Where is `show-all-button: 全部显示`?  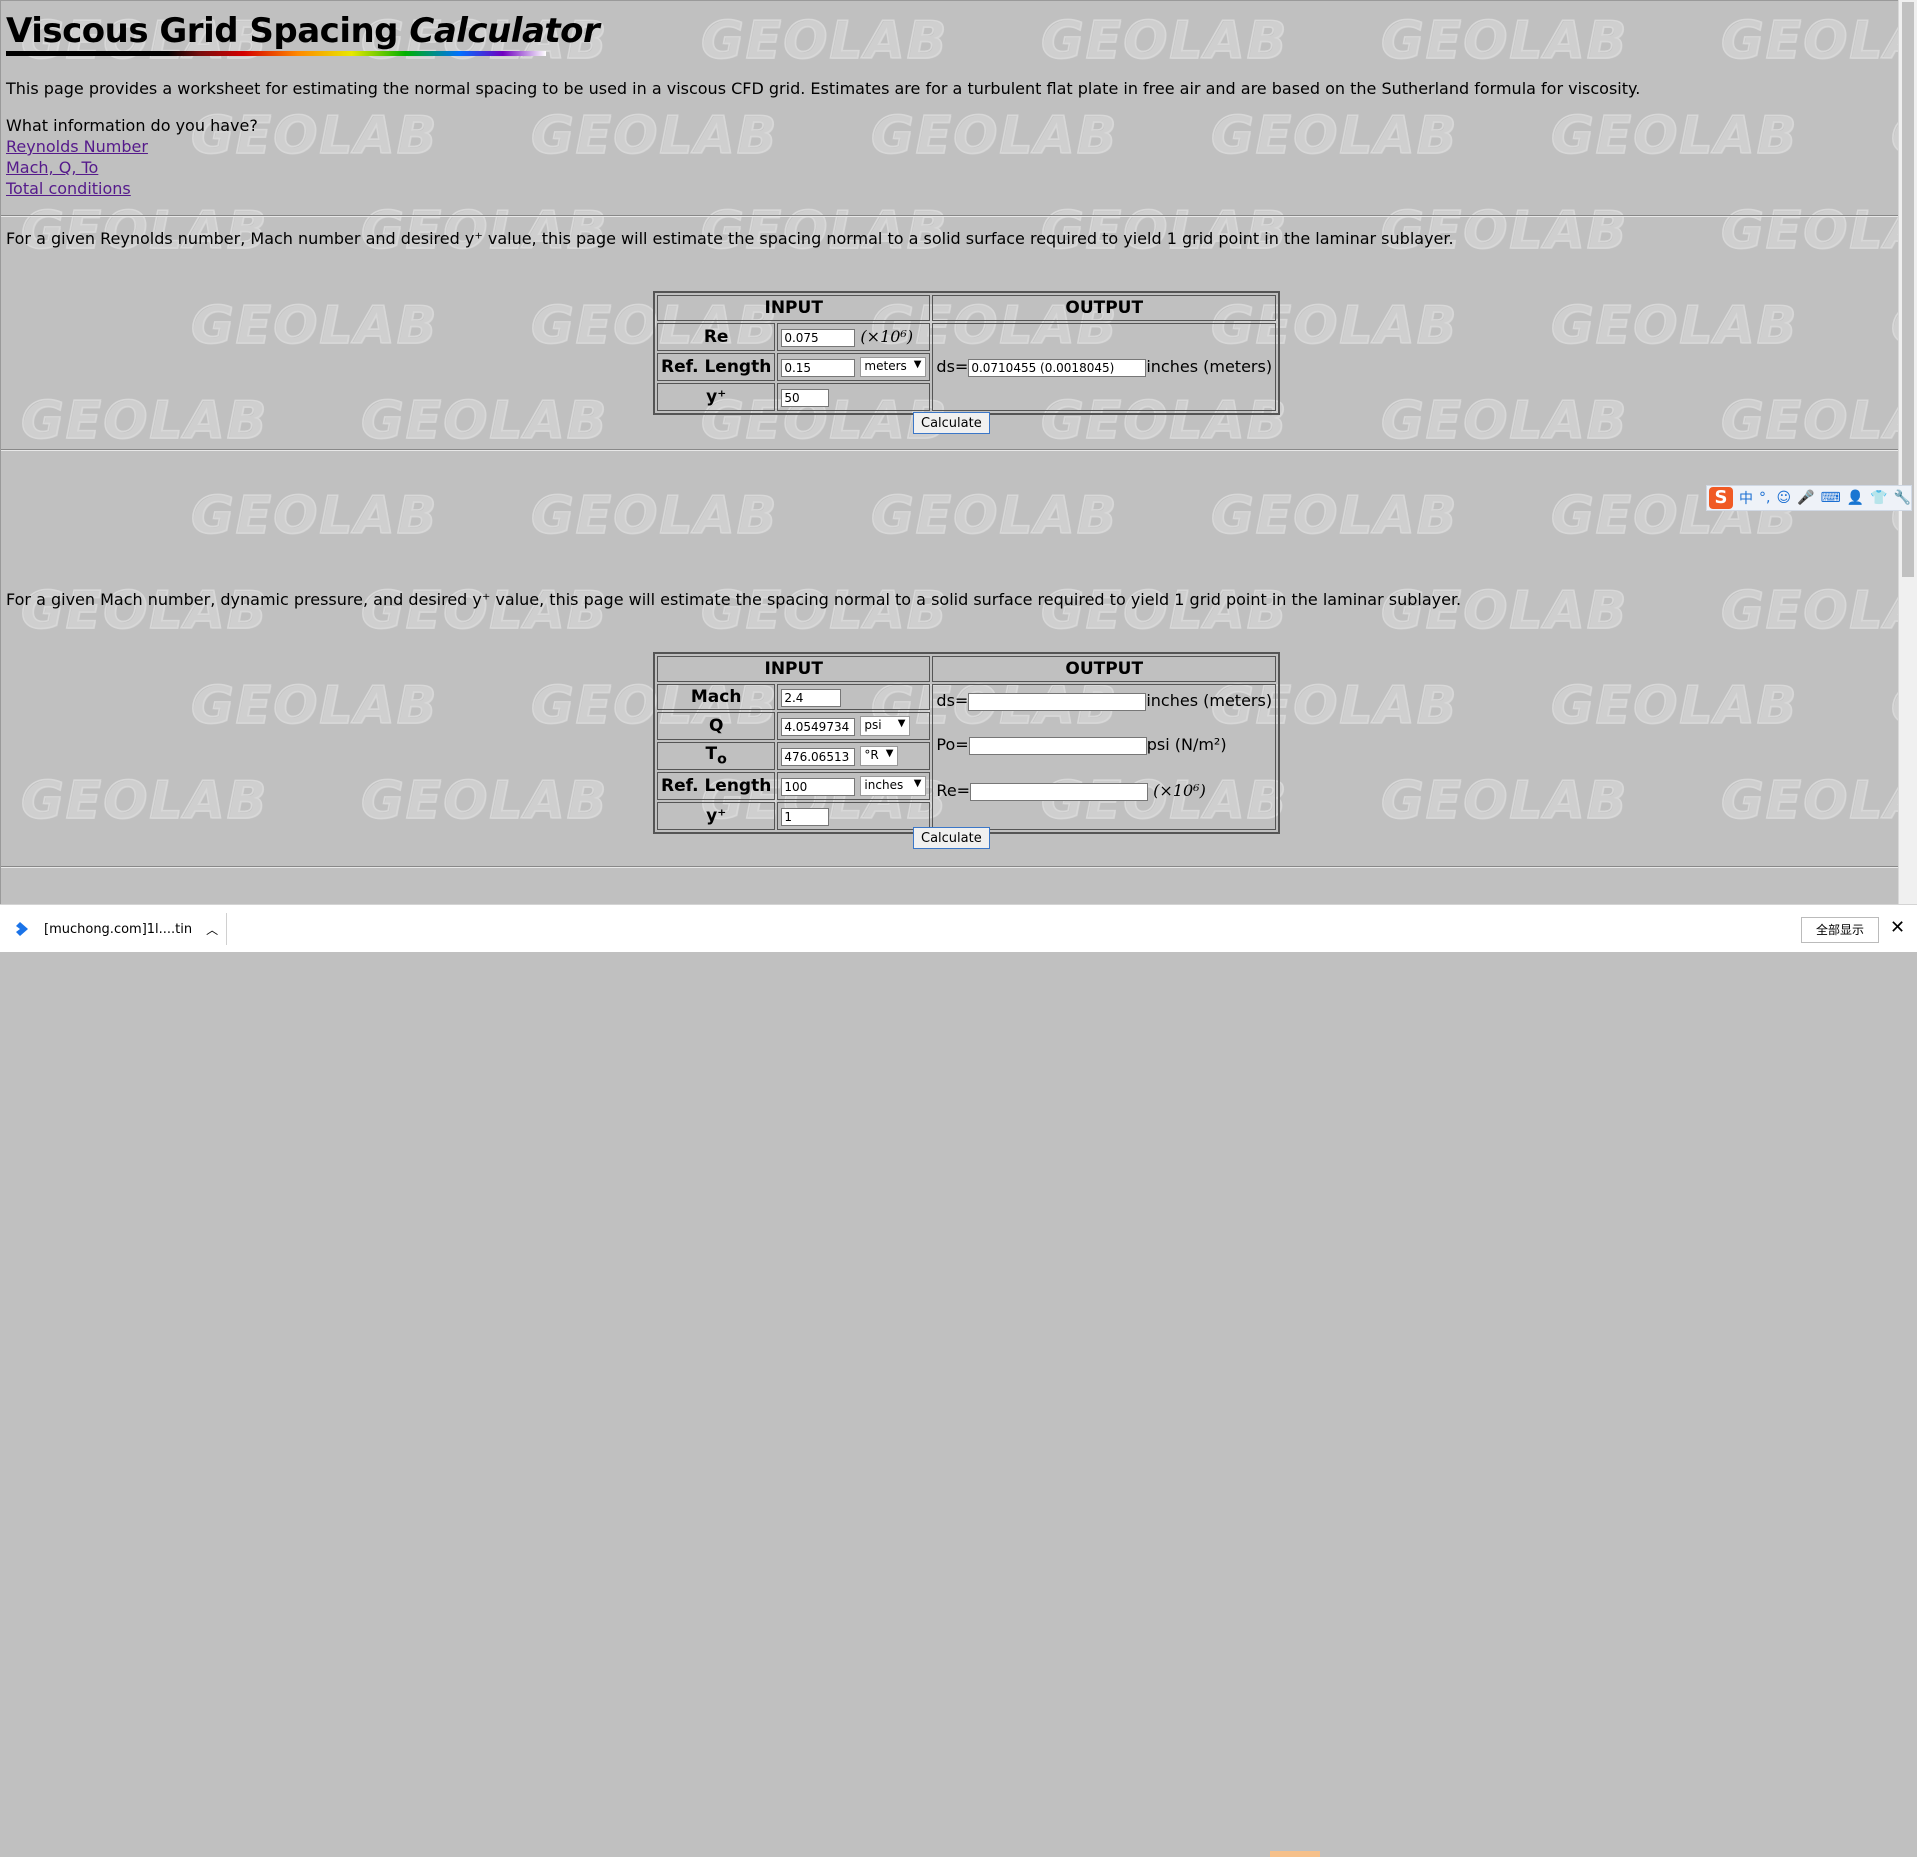
show-all-button: 全部显示 is located at coordinates (1840, 930).